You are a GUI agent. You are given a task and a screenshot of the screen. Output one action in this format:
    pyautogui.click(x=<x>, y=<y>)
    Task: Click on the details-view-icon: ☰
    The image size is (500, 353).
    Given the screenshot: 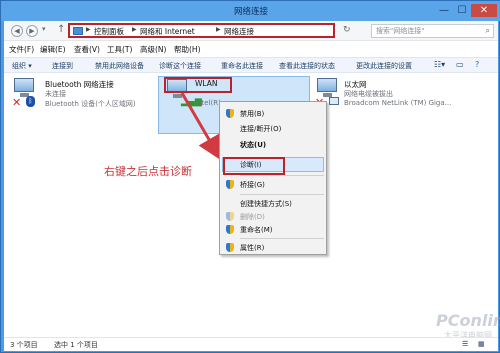 What is the action you would take?
    pyautogui.click(x=465, y=344)
    